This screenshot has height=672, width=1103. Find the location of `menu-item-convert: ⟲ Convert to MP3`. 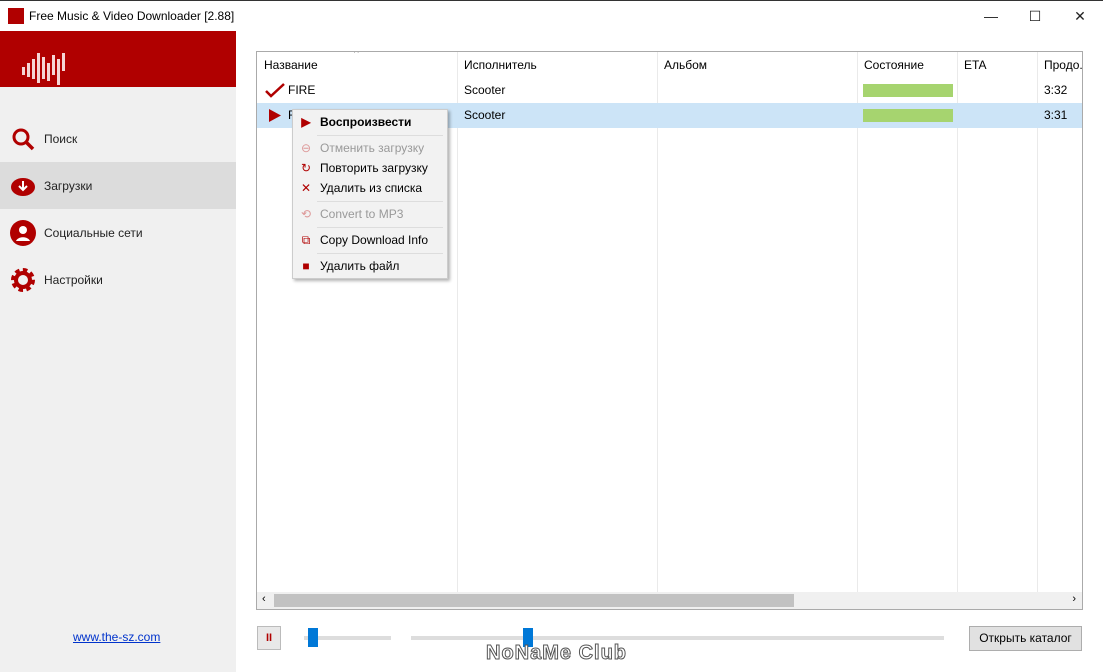

menu-item-convert: ⟲ Convert to MP3 is located at coordinates (370, 214).